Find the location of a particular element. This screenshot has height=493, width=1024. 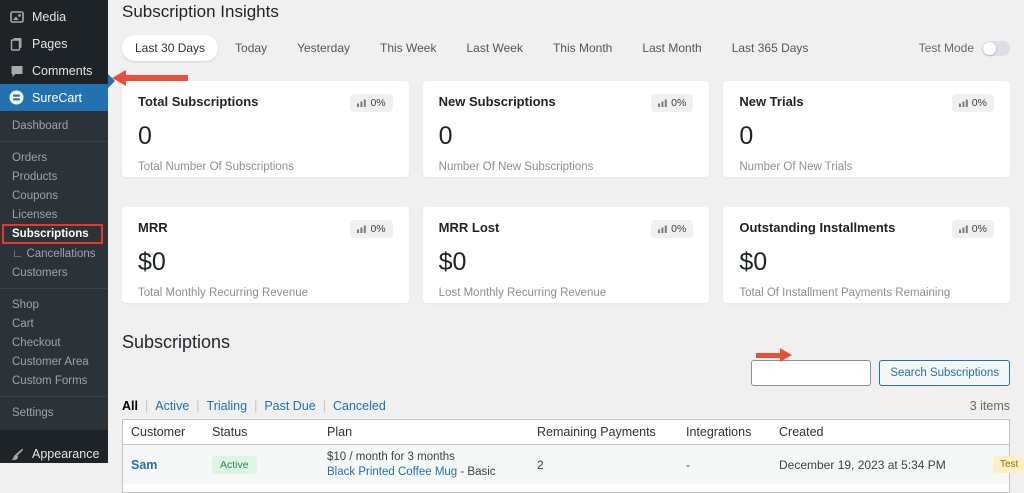

annotation-arrow-search is located at coordinates (774, 355).